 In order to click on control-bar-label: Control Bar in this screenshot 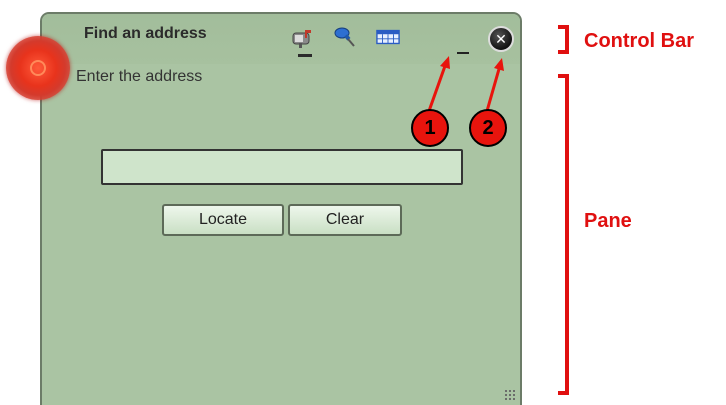, I will do `click(639, 41)`.